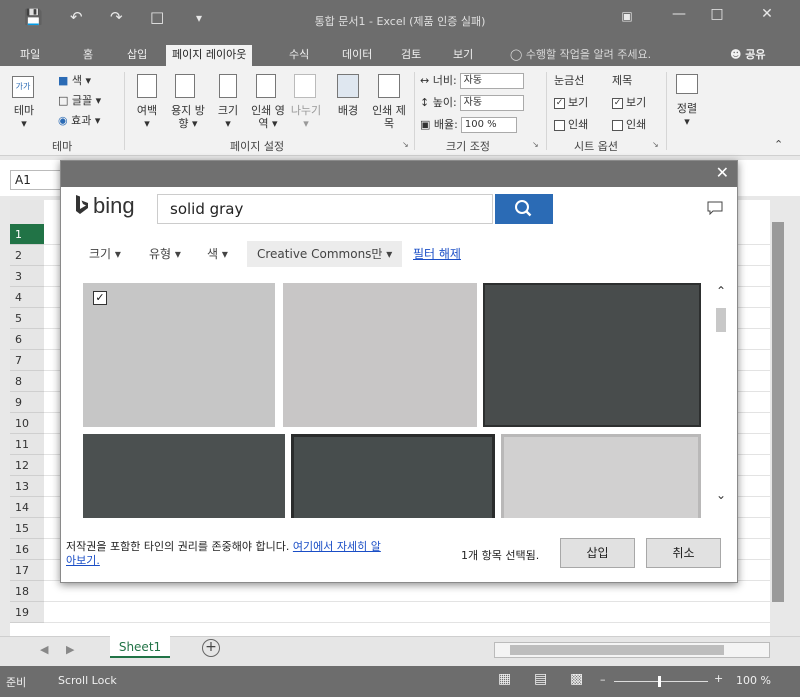 The width and height of the screenshot is (800, 697). What do you see at coordinates (655, 144) in the screenshot?
I see `sheet-options-launcher-icon: ↘` at bounding box center [655, 144].